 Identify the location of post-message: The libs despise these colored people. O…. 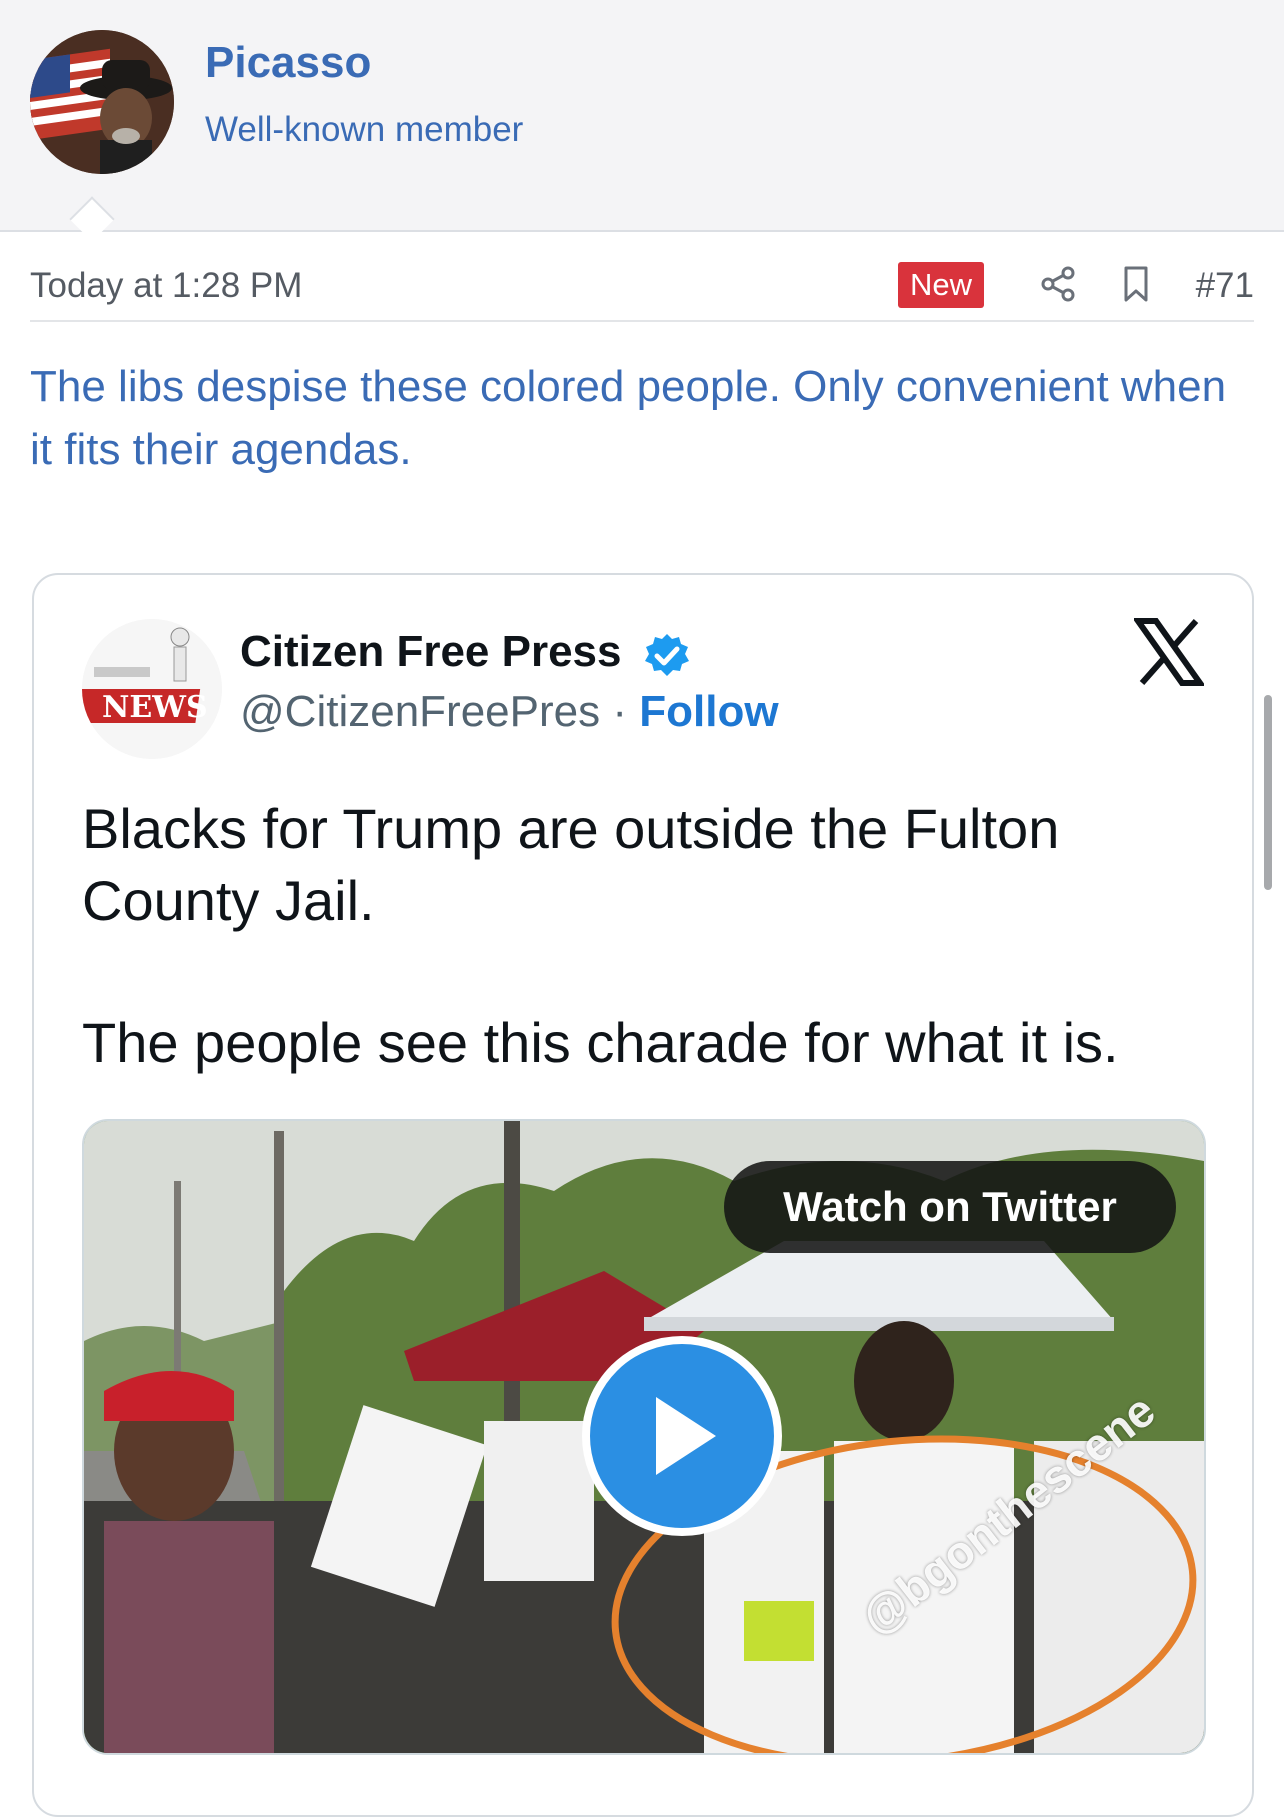
(628, 418).